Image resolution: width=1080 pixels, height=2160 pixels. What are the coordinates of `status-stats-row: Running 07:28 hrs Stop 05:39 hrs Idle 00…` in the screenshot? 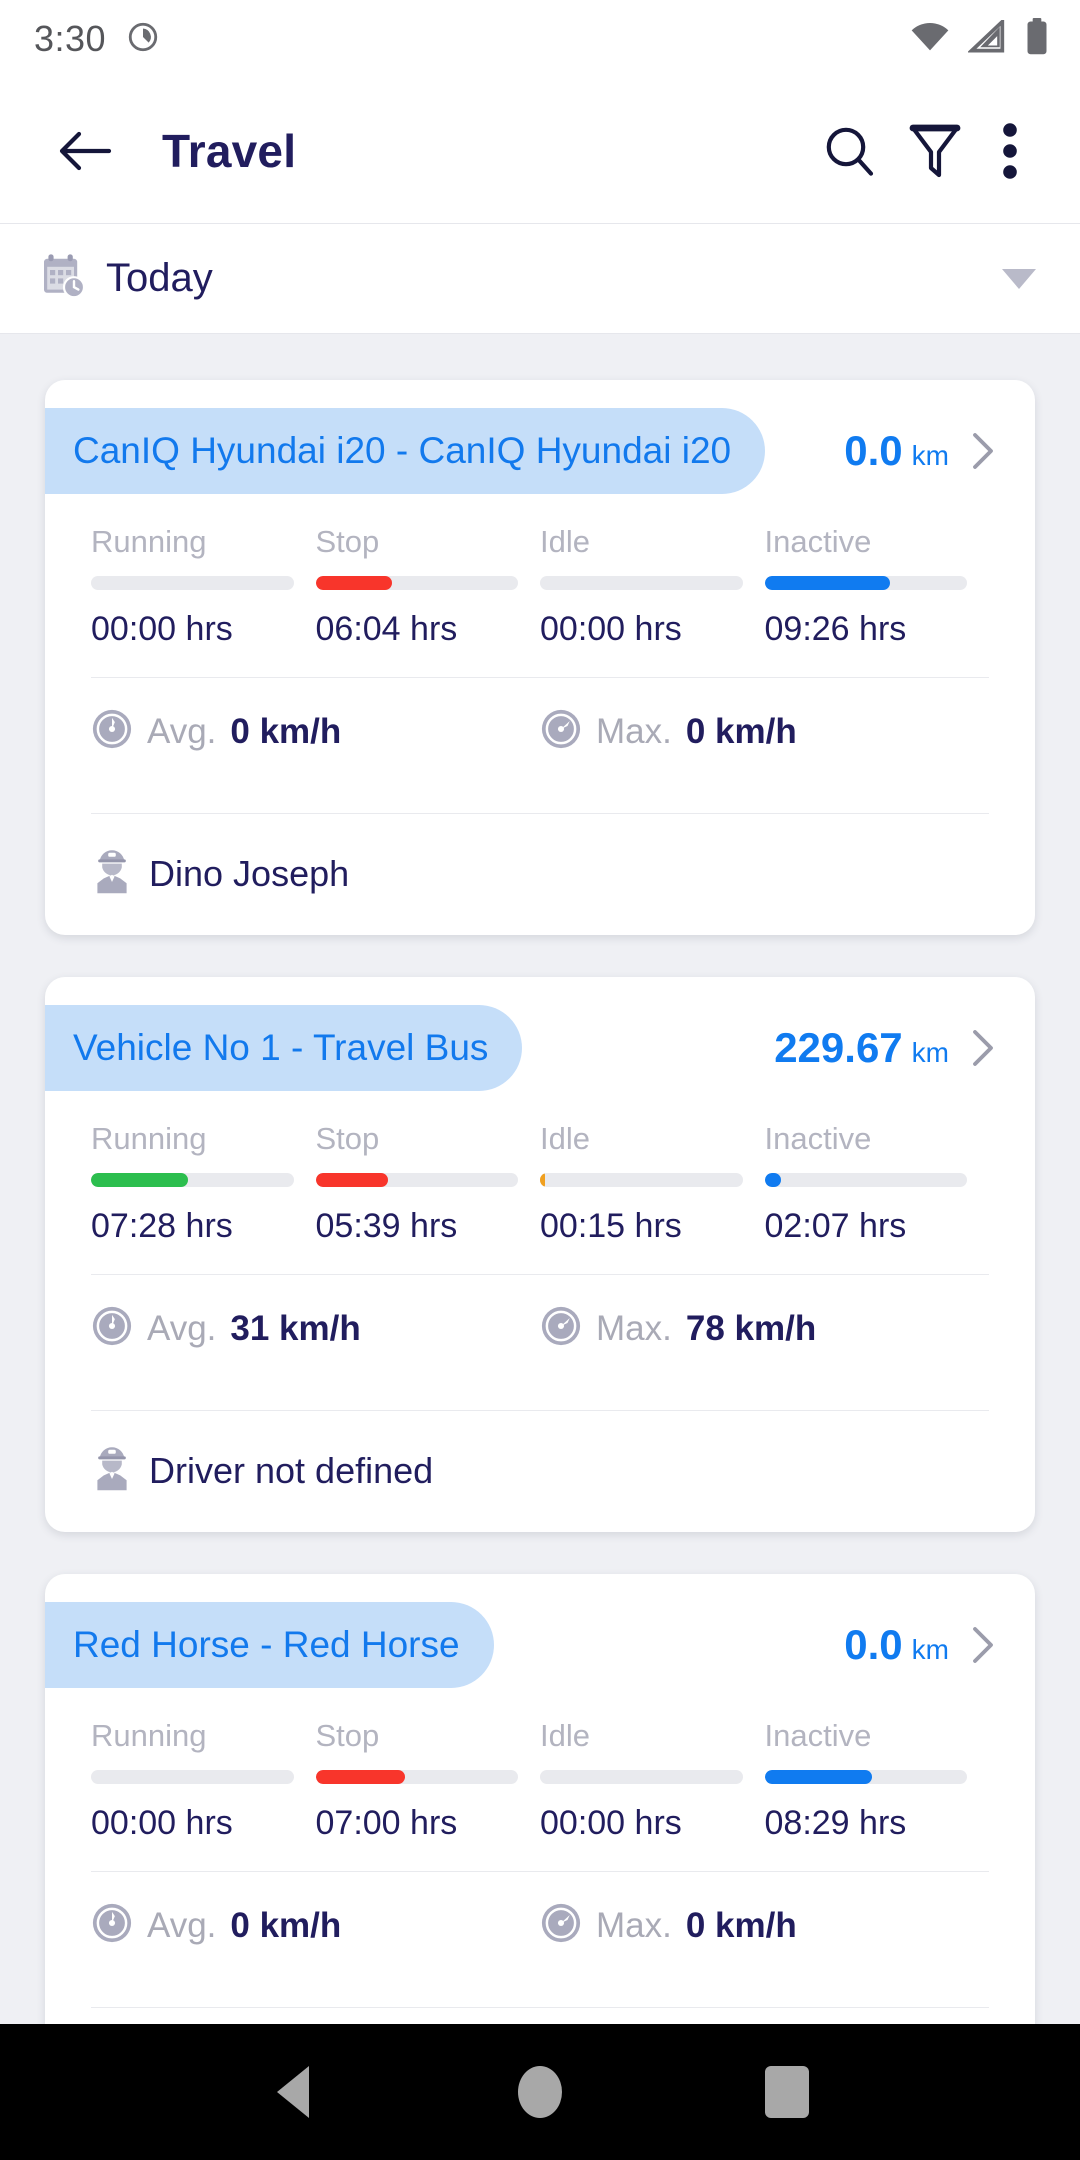 It's located at (540, 1168).